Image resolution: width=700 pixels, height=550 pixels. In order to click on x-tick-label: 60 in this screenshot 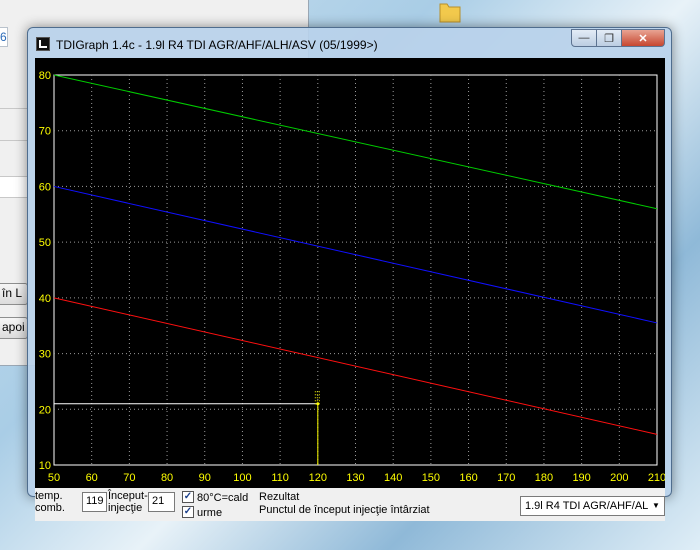, I will do `click(92, 478)`.